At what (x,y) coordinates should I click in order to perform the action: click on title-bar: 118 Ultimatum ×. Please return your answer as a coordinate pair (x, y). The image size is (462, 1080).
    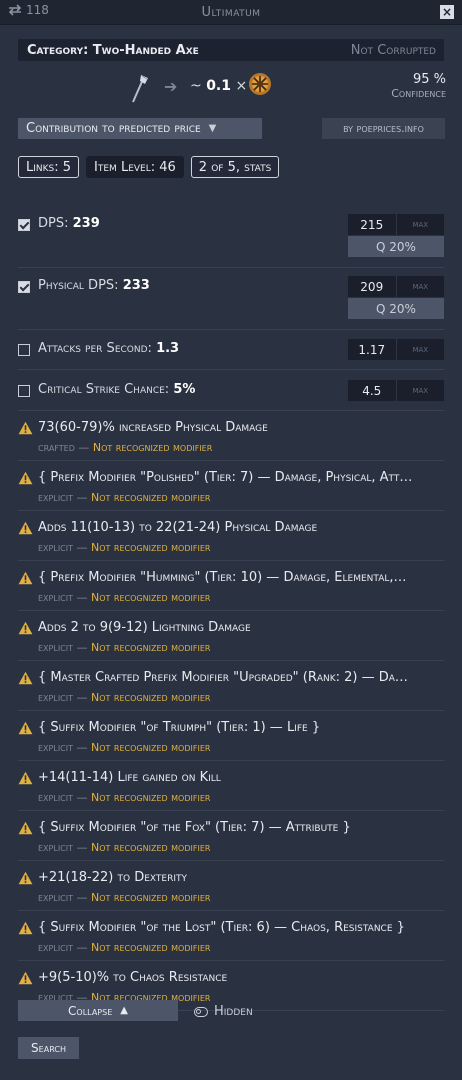
    Looking at the image, I should click on (231, 12).